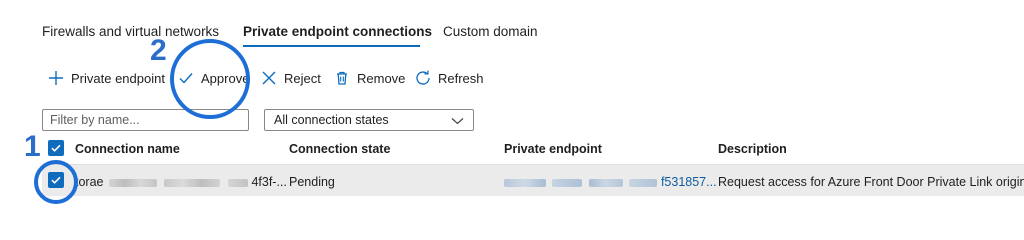 This screenshot has width=1024, height=240. Describe the element at coordinates (32, 146) in the screenshot. I see `callout-number-1: 1` at that location.